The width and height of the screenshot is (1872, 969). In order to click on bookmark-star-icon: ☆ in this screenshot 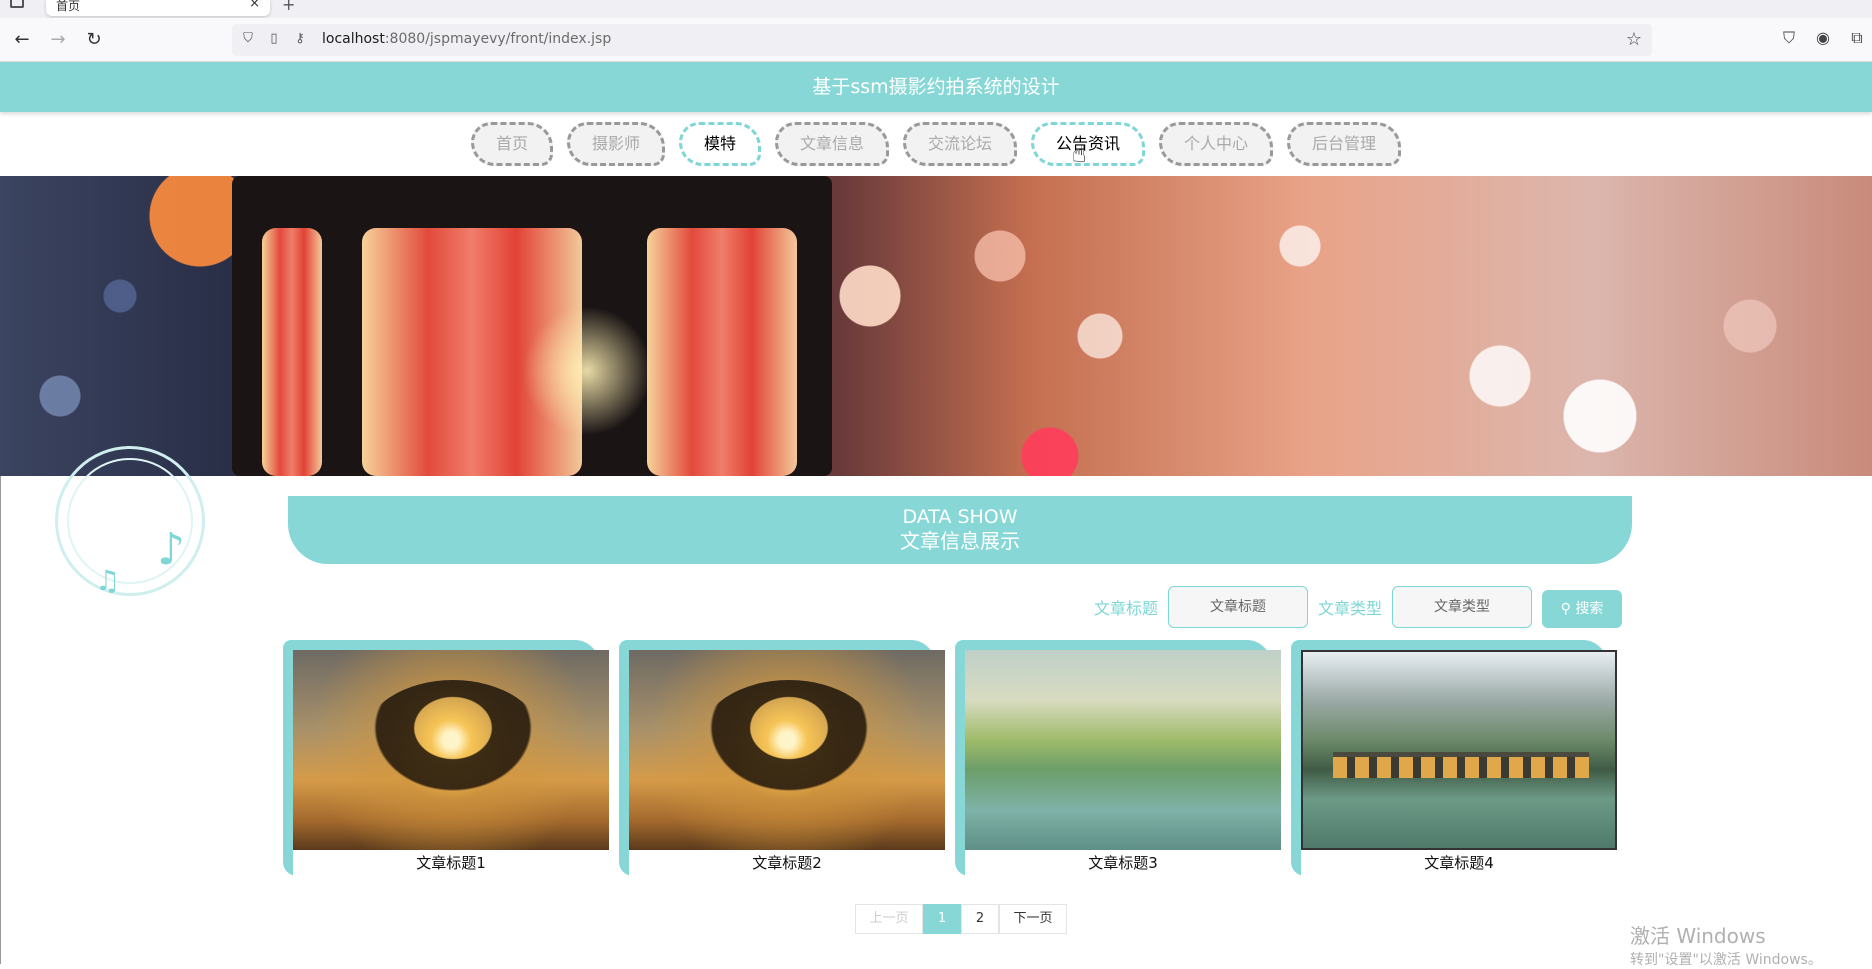, I will do `click(1634, 39)`.